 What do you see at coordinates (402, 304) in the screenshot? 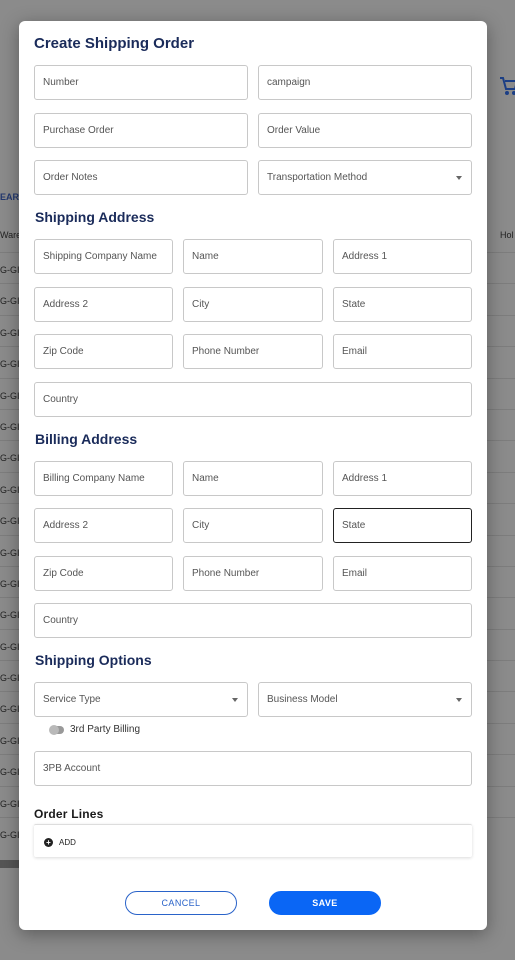
I see `shipping-state-field: State` at bounding box center [402, 304].